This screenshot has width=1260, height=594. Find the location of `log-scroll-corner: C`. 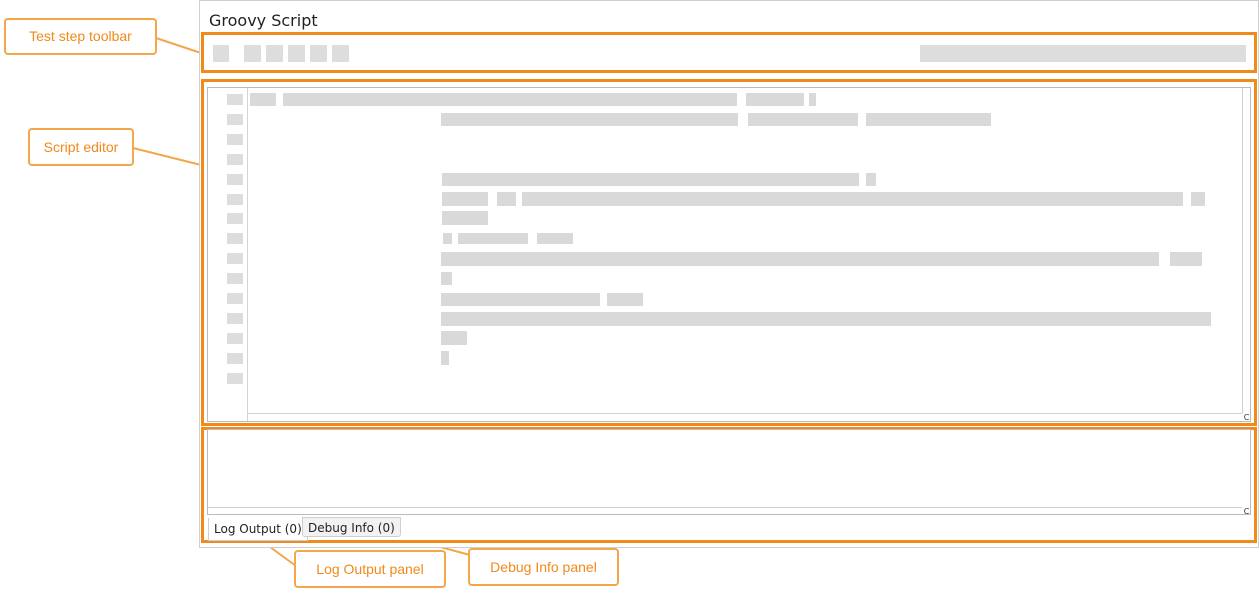

log-scroll-corner: C is located at coordinates (1246, 511).